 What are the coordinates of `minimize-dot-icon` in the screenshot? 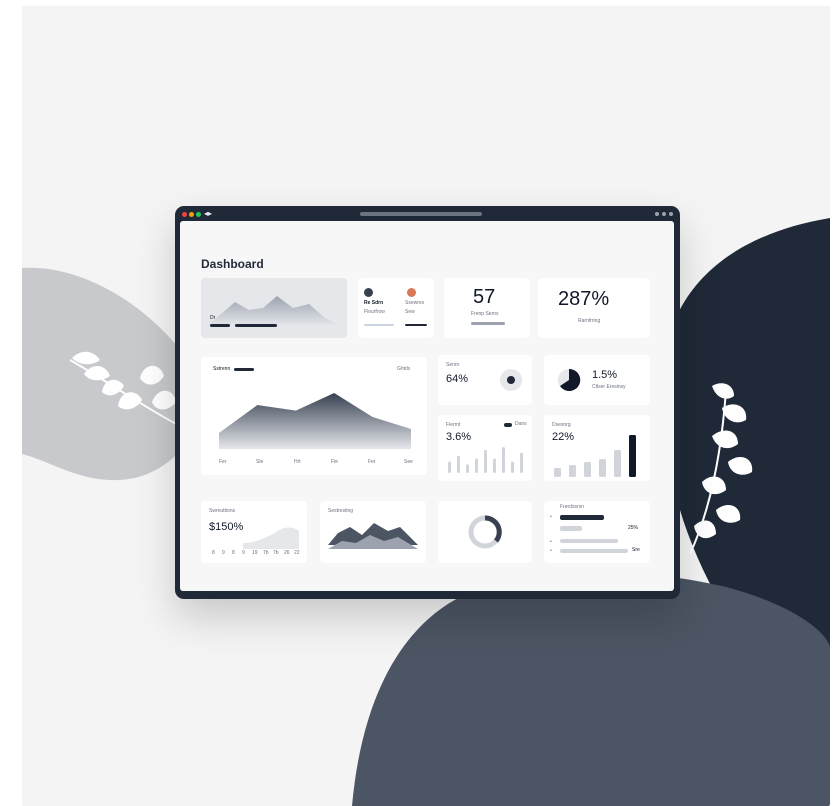 It's located at (191, 214).